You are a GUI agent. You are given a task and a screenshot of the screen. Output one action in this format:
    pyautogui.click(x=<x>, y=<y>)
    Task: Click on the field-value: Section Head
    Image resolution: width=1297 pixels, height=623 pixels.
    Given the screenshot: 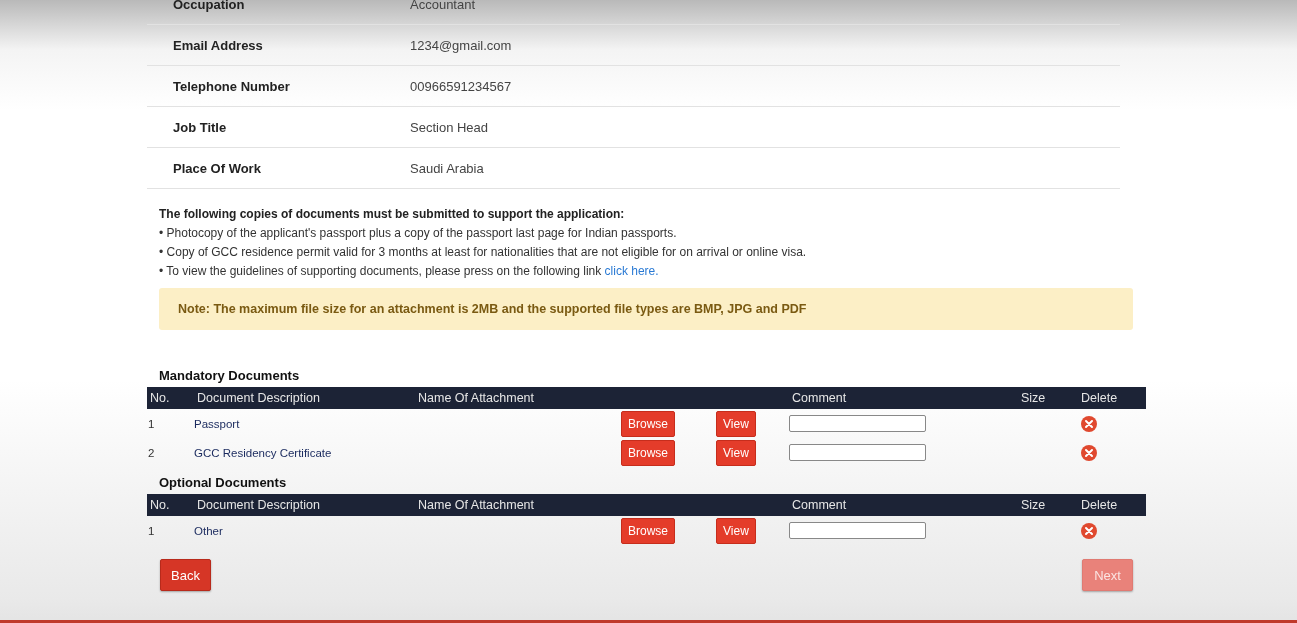 What is the action you would take?
    pyautogui.click(x=449, y=127)
    